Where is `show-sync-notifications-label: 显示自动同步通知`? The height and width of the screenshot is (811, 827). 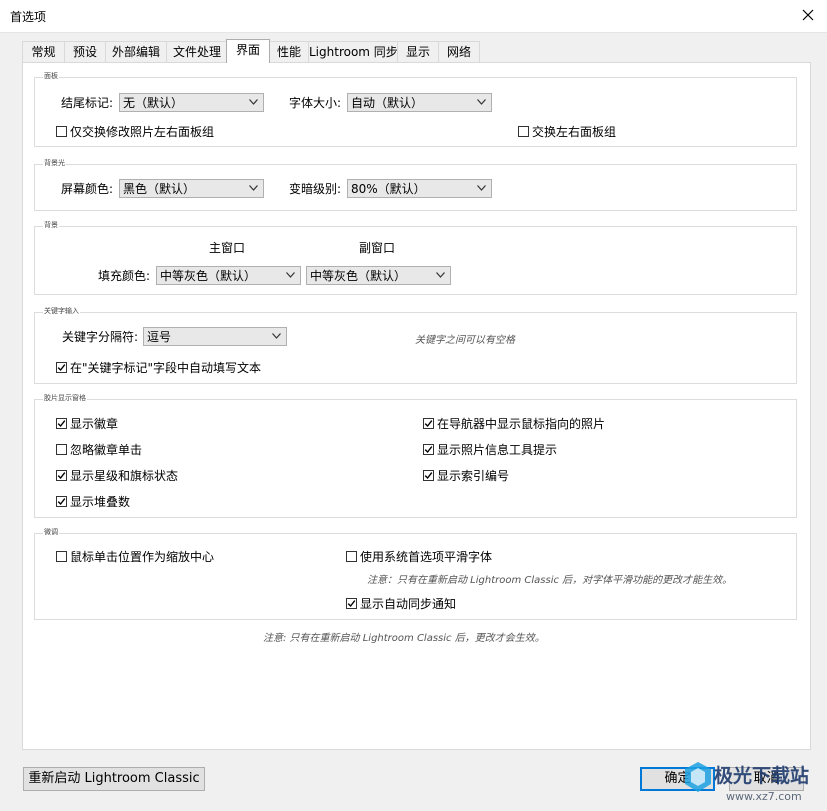
show-sync-notifications-label: 显示自动同步通知 is located at coordinates (408, 603).